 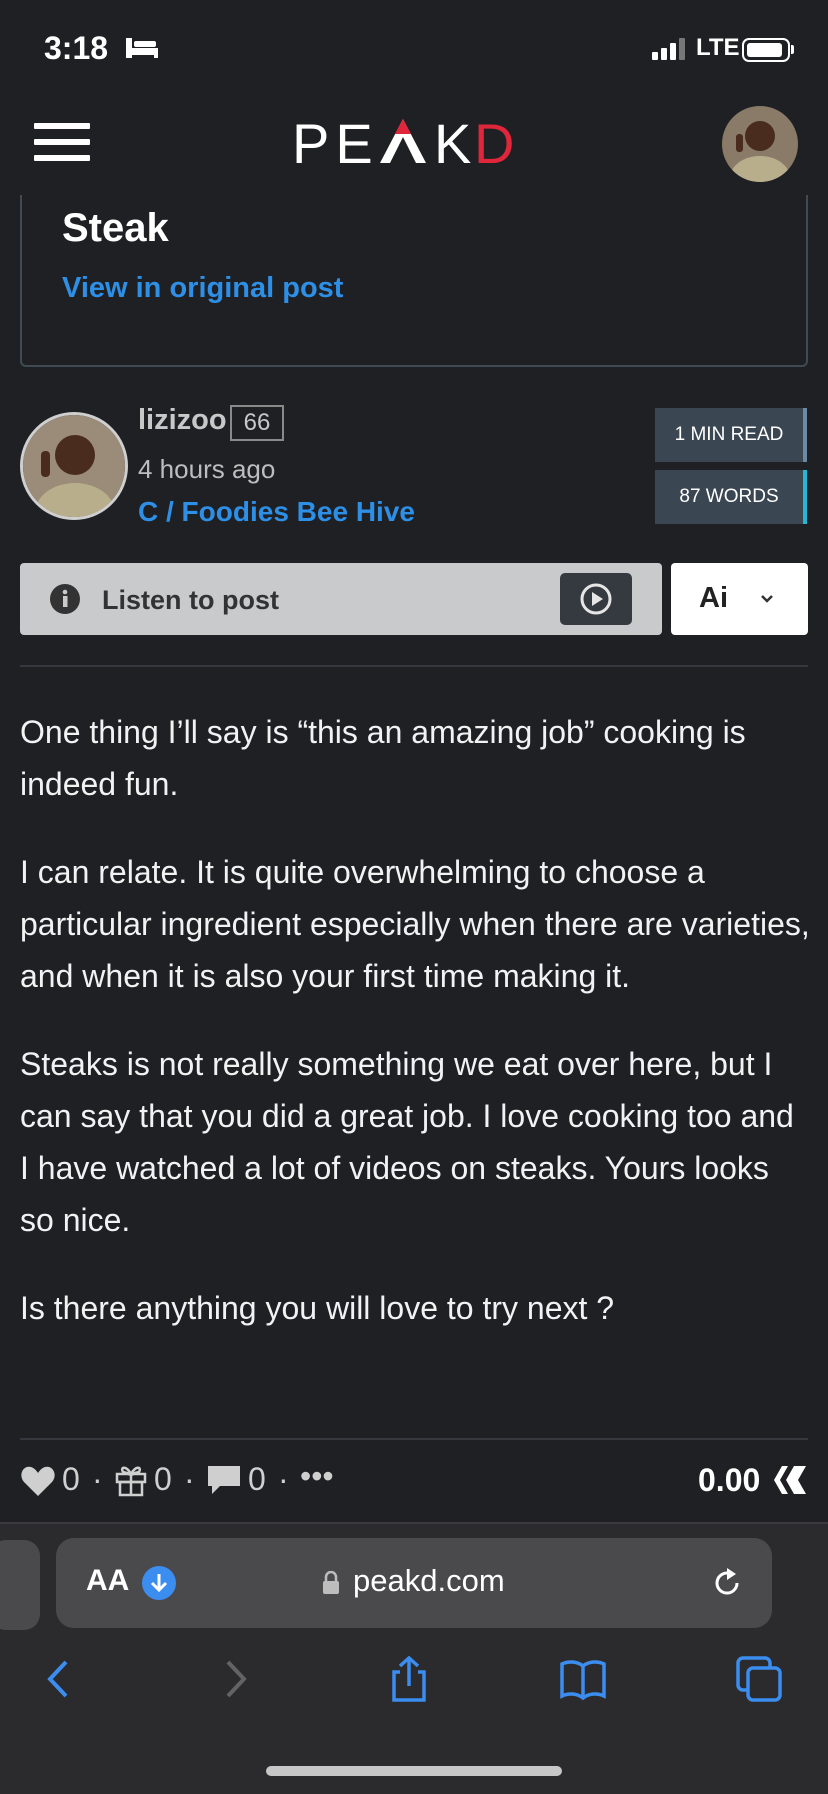 I want to click on author-name: lizizoo, so click(x=182, y=420).